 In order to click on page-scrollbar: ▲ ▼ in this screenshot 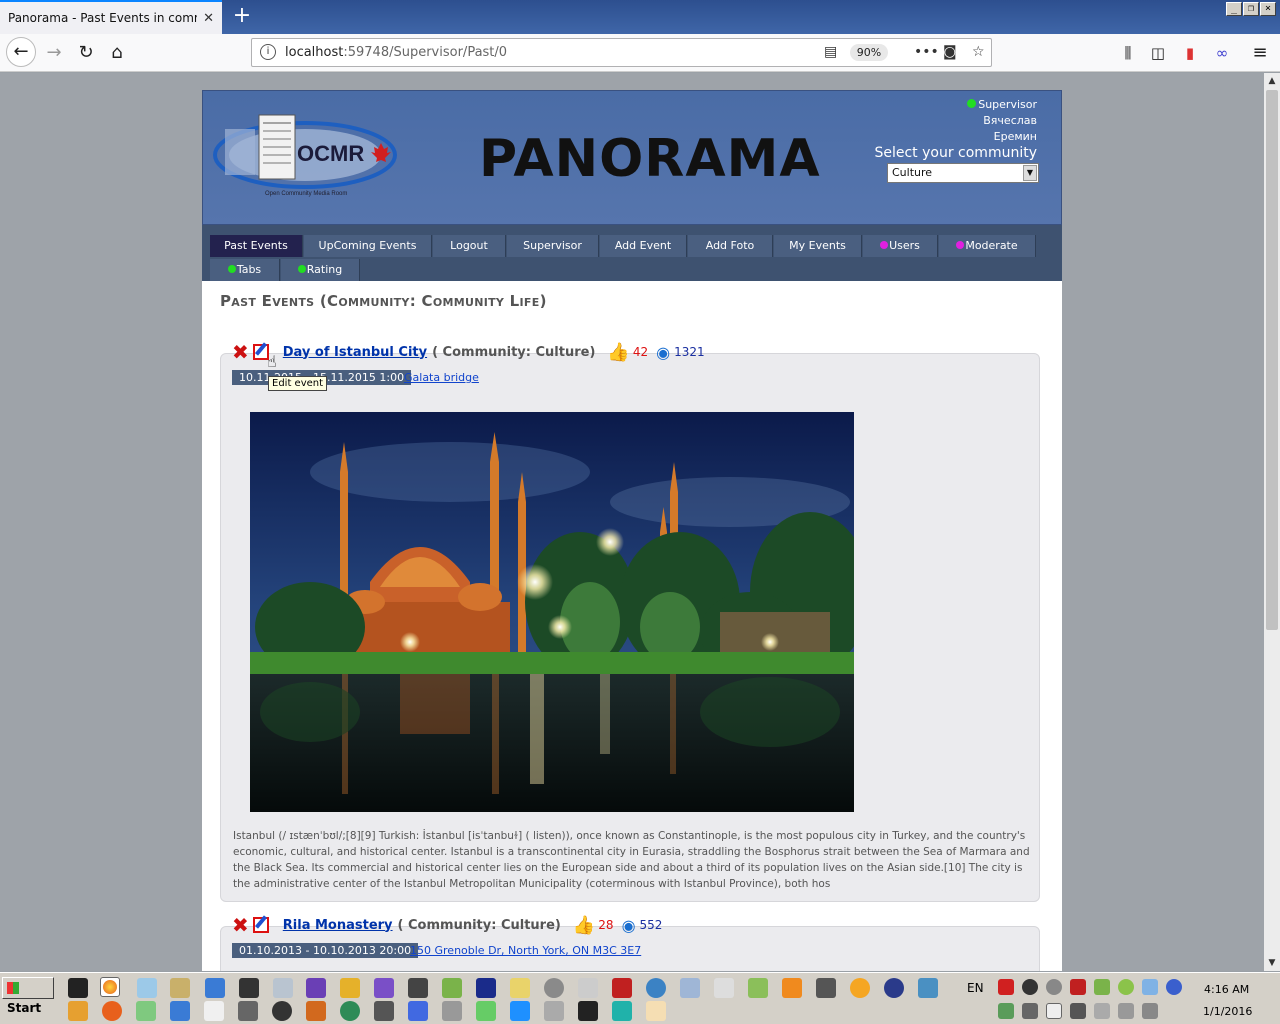, I will do `click(1272, 522)`.